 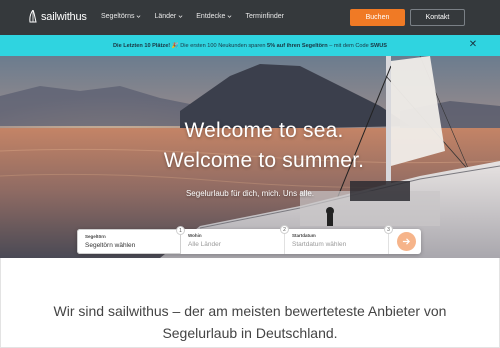 I want to click on field-value: Startdatum wählen, so click(x=319, y=244).